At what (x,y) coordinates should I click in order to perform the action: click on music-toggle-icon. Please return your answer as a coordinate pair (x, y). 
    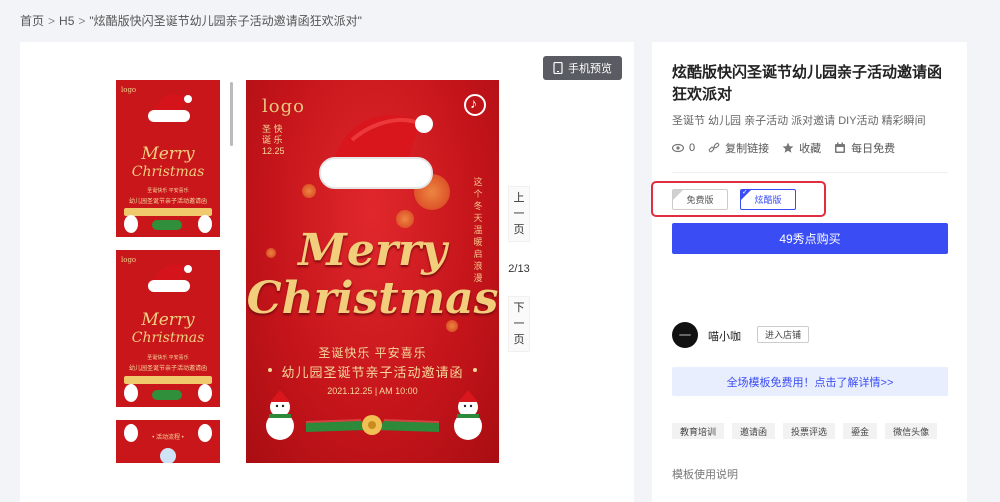
    Looking at the image, I should click on (475, 105).